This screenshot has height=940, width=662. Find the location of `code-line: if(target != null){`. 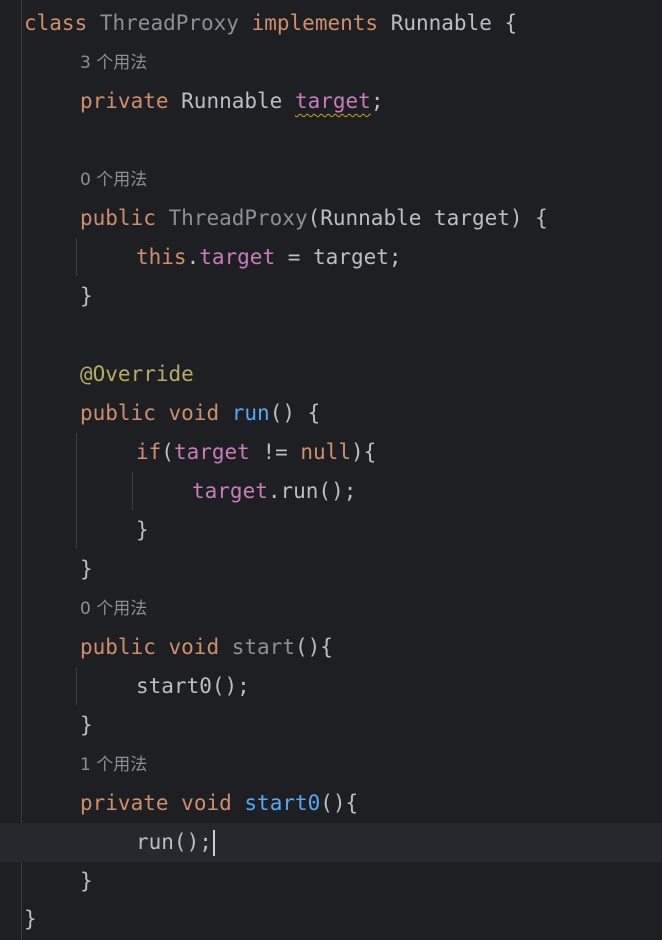

code-line: if(target != null){ is located at coordinates (331, 452).